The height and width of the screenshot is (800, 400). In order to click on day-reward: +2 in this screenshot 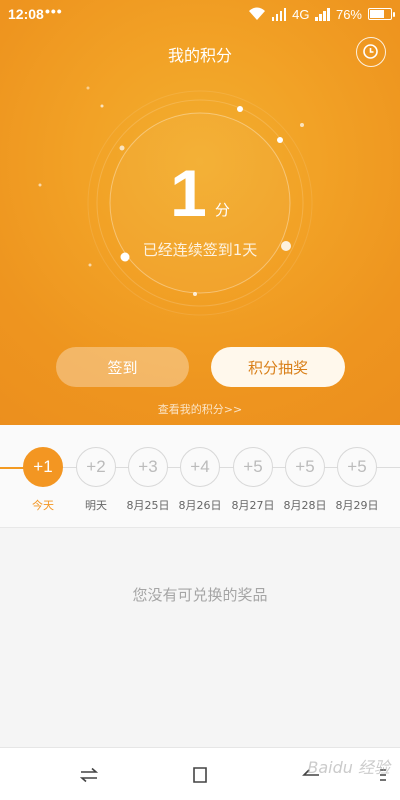, I will do `click(96, 467)`.